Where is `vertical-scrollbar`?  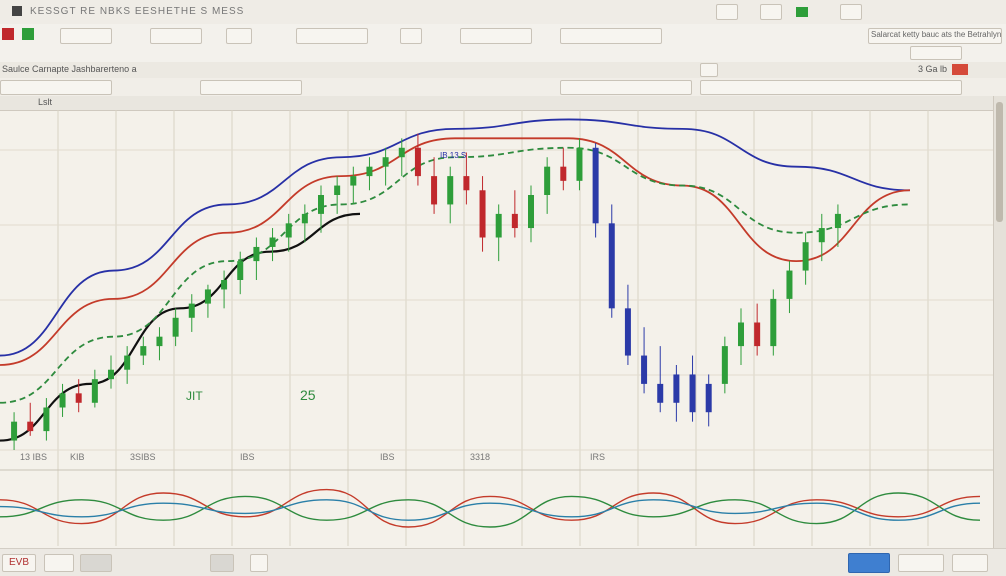 vertical-scrollbar is located at coordinates (999, 322).